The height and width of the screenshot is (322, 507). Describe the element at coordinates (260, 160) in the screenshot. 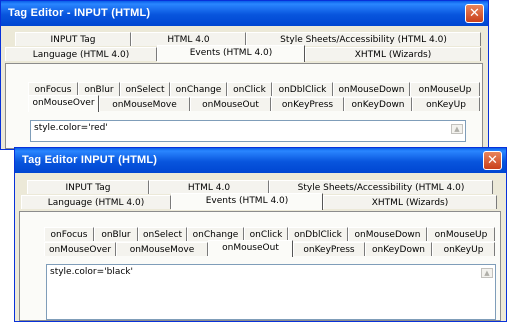

I see `title-bar: Tag Editor INPUT (HTML) ✕` at that location.